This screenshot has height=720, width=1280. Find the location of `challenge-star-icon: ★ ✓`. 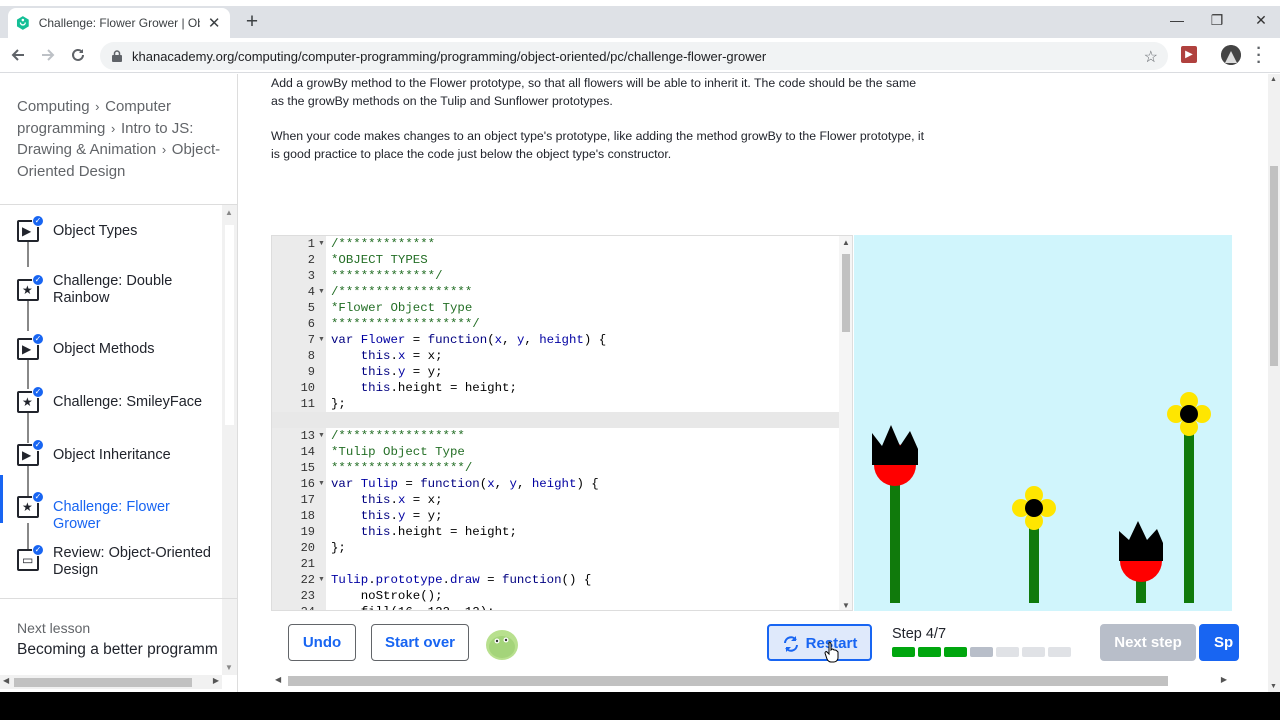

challenge-star-icon: ★ ✓ is located at coordinates (30, 504).